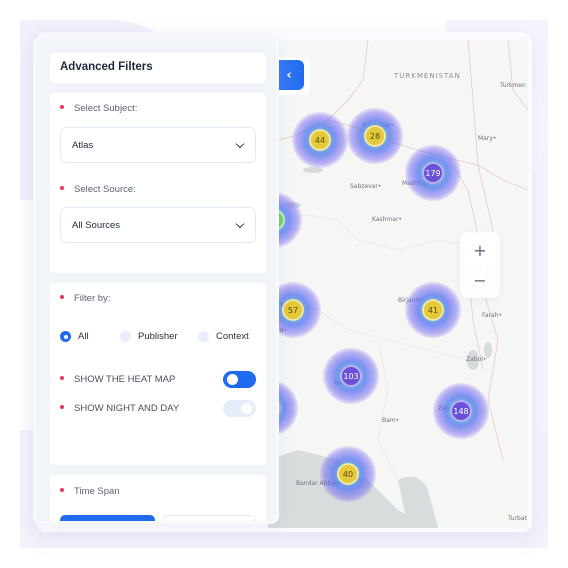  I want to click on heat-map-toggle, so click(239, 379).